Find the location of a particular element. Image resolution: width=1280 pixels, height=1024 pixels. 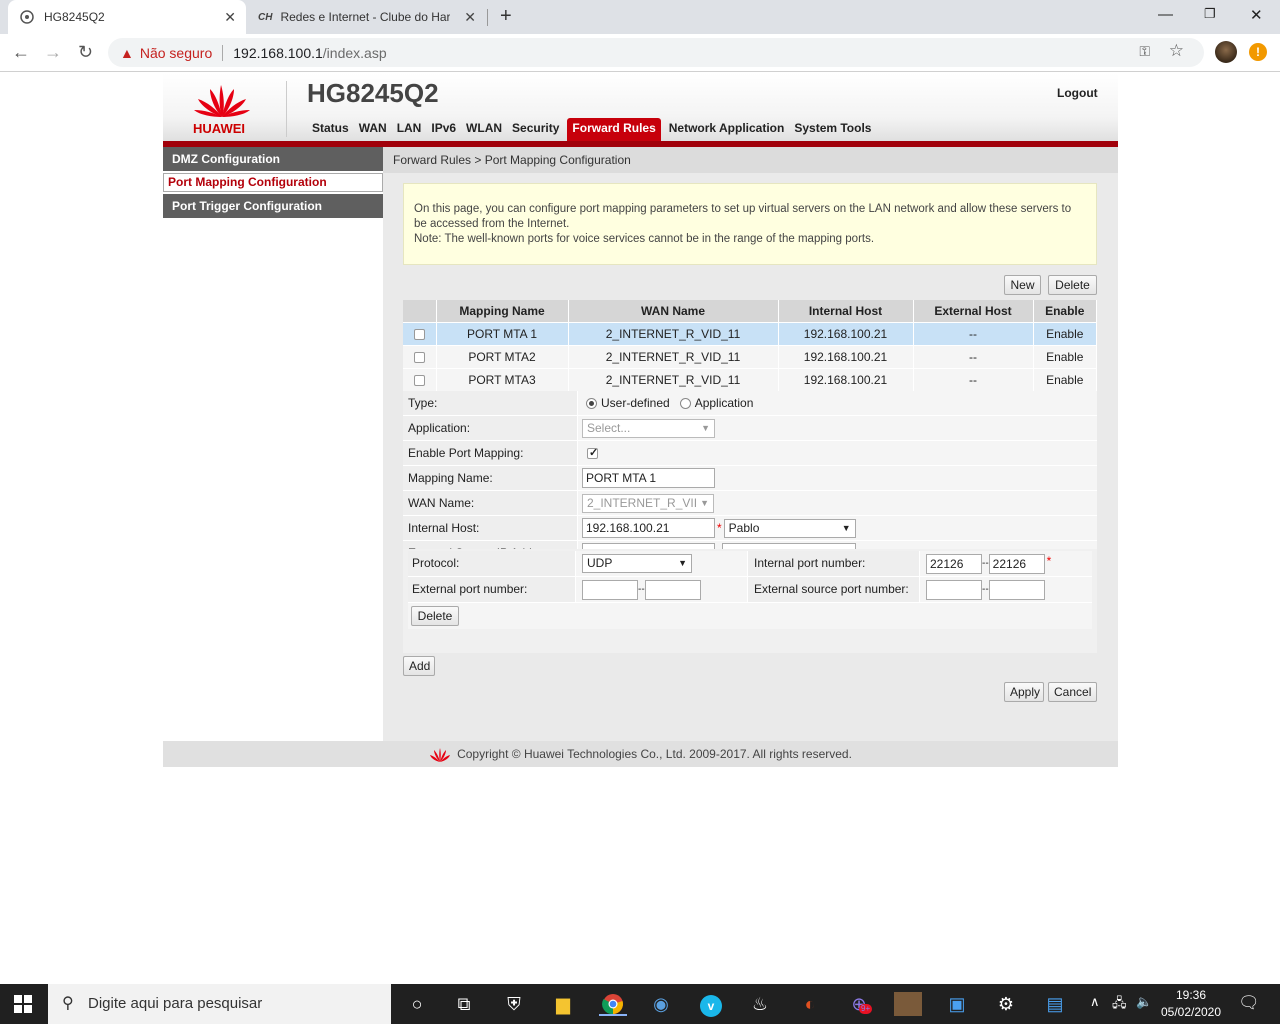

address-bar: ▲ Não seguro 192.168.100.1/index.asp ⚿ ☆ is located at coordinates (656, 52).